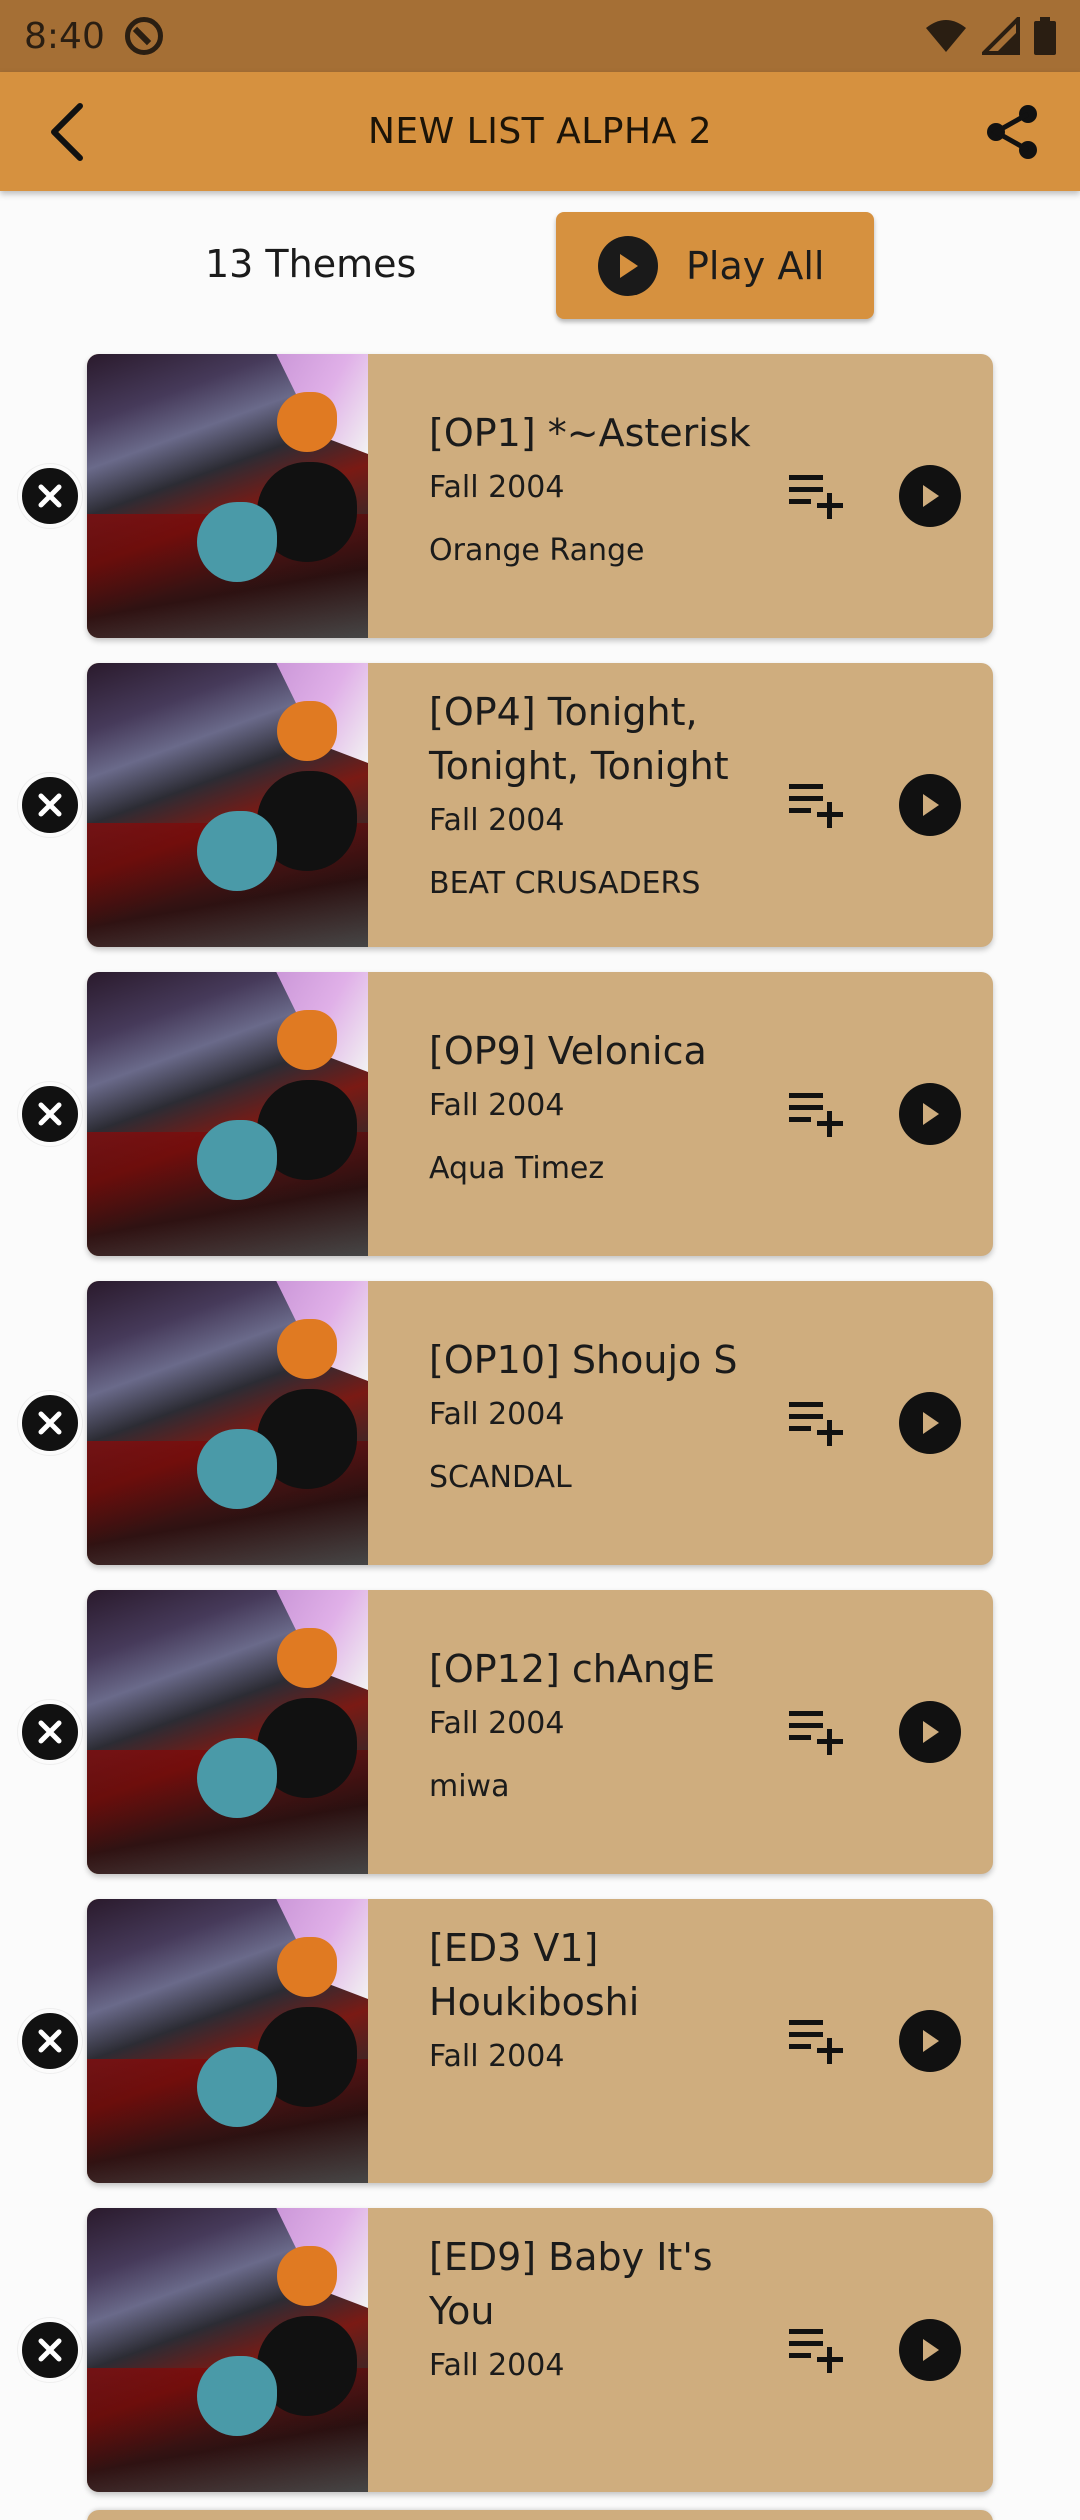 The width and height of the screenshot is (1080, 2520). I want to click on at-sign-icon, so click(143, 36).